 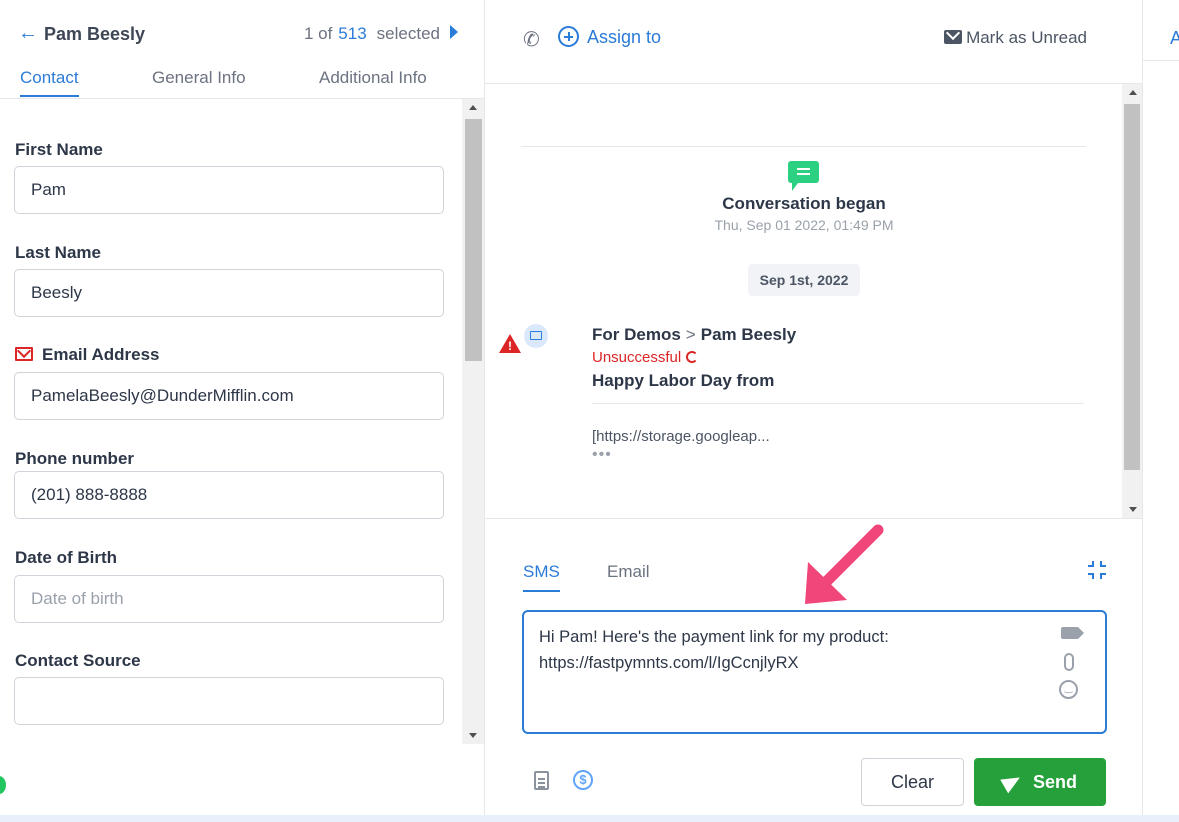 What do you see at coordinates (804, 280) in the screenshot?
I see `date-chip: Sep 1st, 2022` at bounding box center [804, 280].